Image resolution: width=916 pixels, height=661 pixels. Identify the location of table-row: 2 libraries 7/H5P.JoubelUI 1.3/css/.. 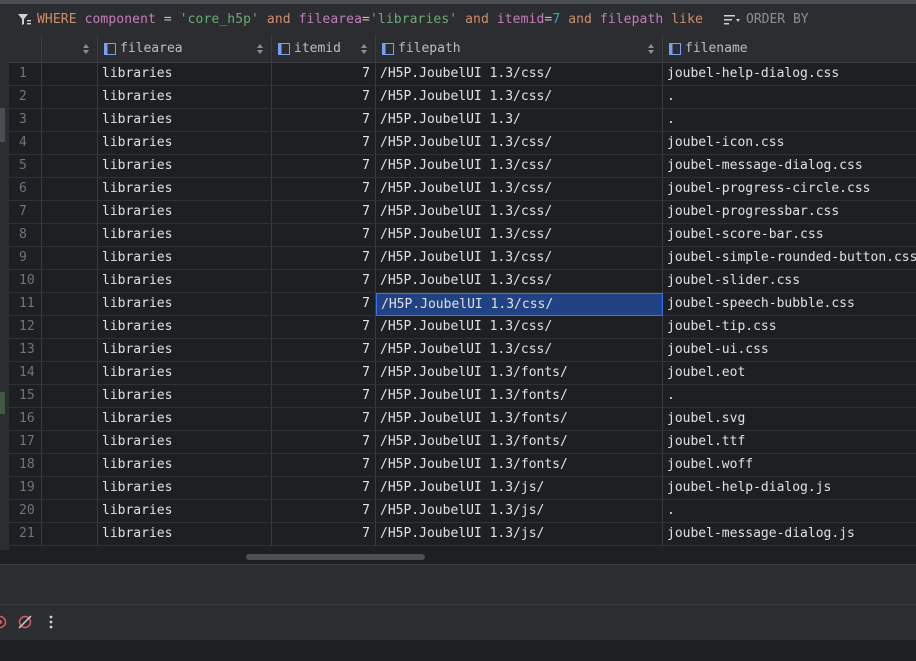
(462, 97).